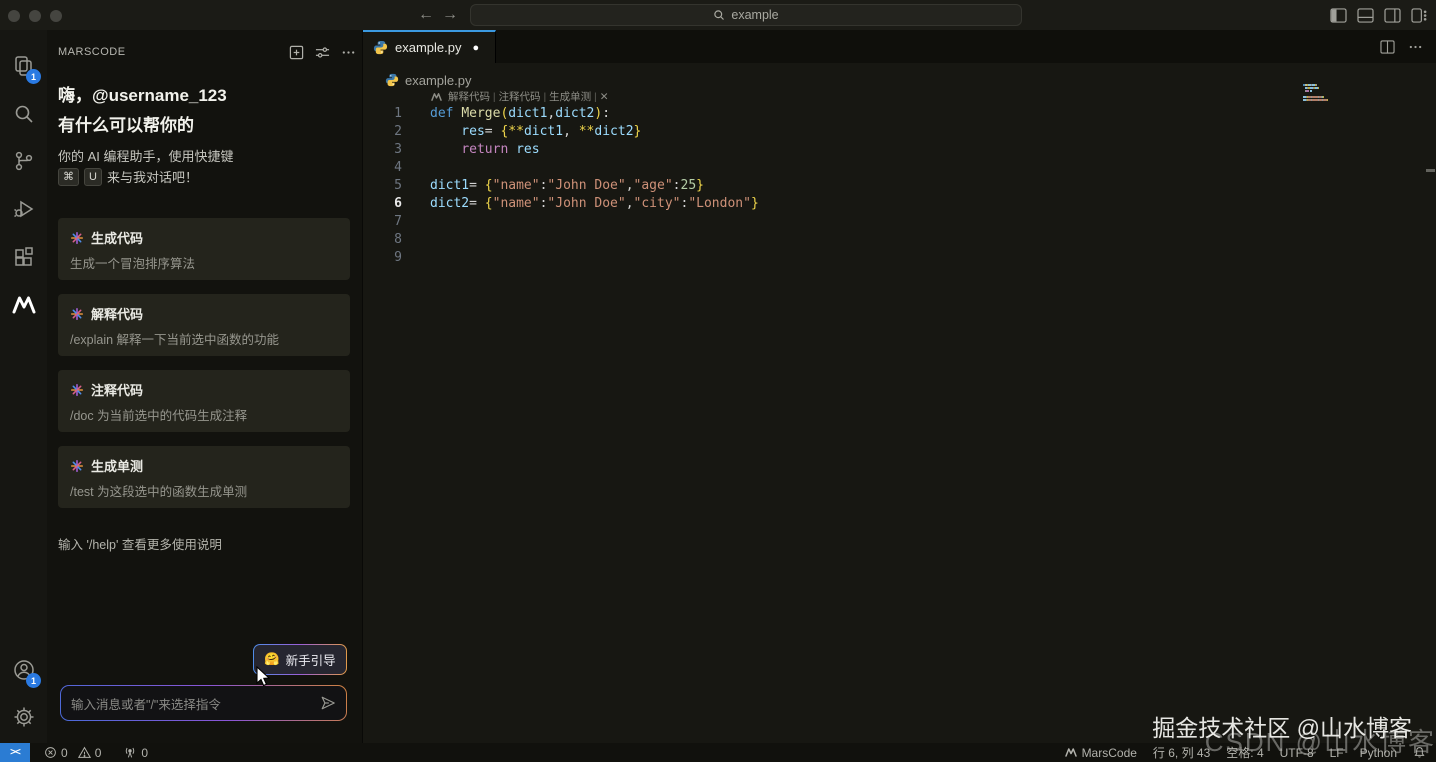  What do you see at coordinates (436, 96) in the screenshot?
I see `marscode-lens-icon` at bounding box center [436, 96].